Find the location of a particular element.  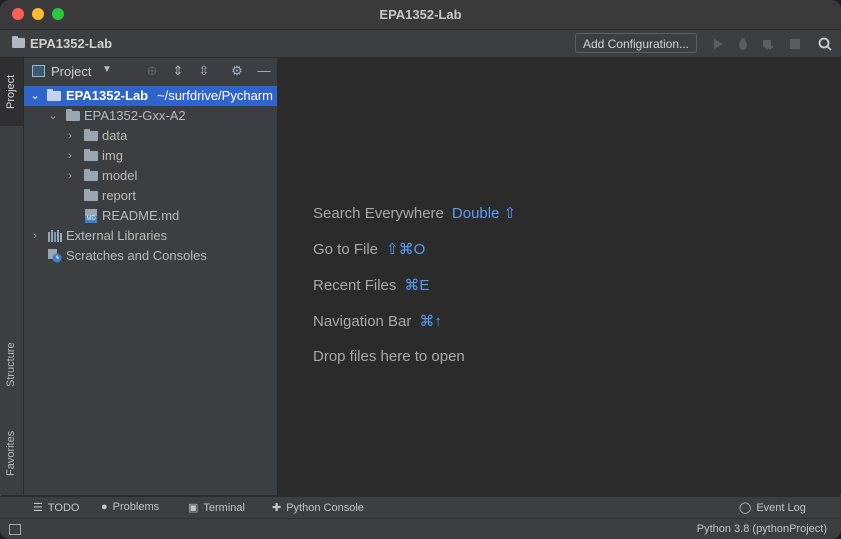

hint-recent-files: Recent Files ⌘E is located at coordinates (371, 285).